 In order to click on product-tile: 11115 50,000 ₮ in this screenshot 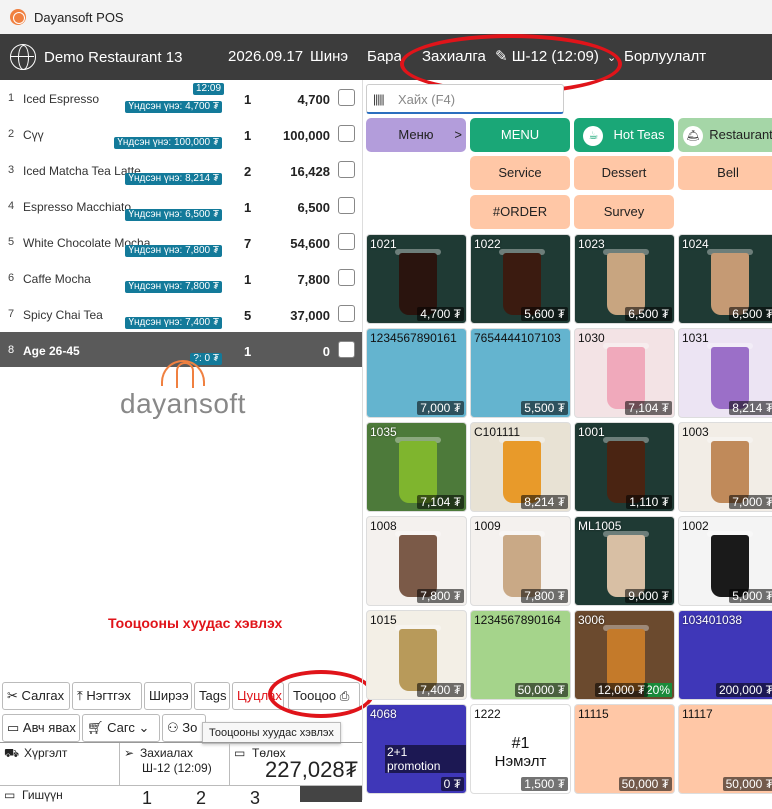, I will do `click(624, 749)`.